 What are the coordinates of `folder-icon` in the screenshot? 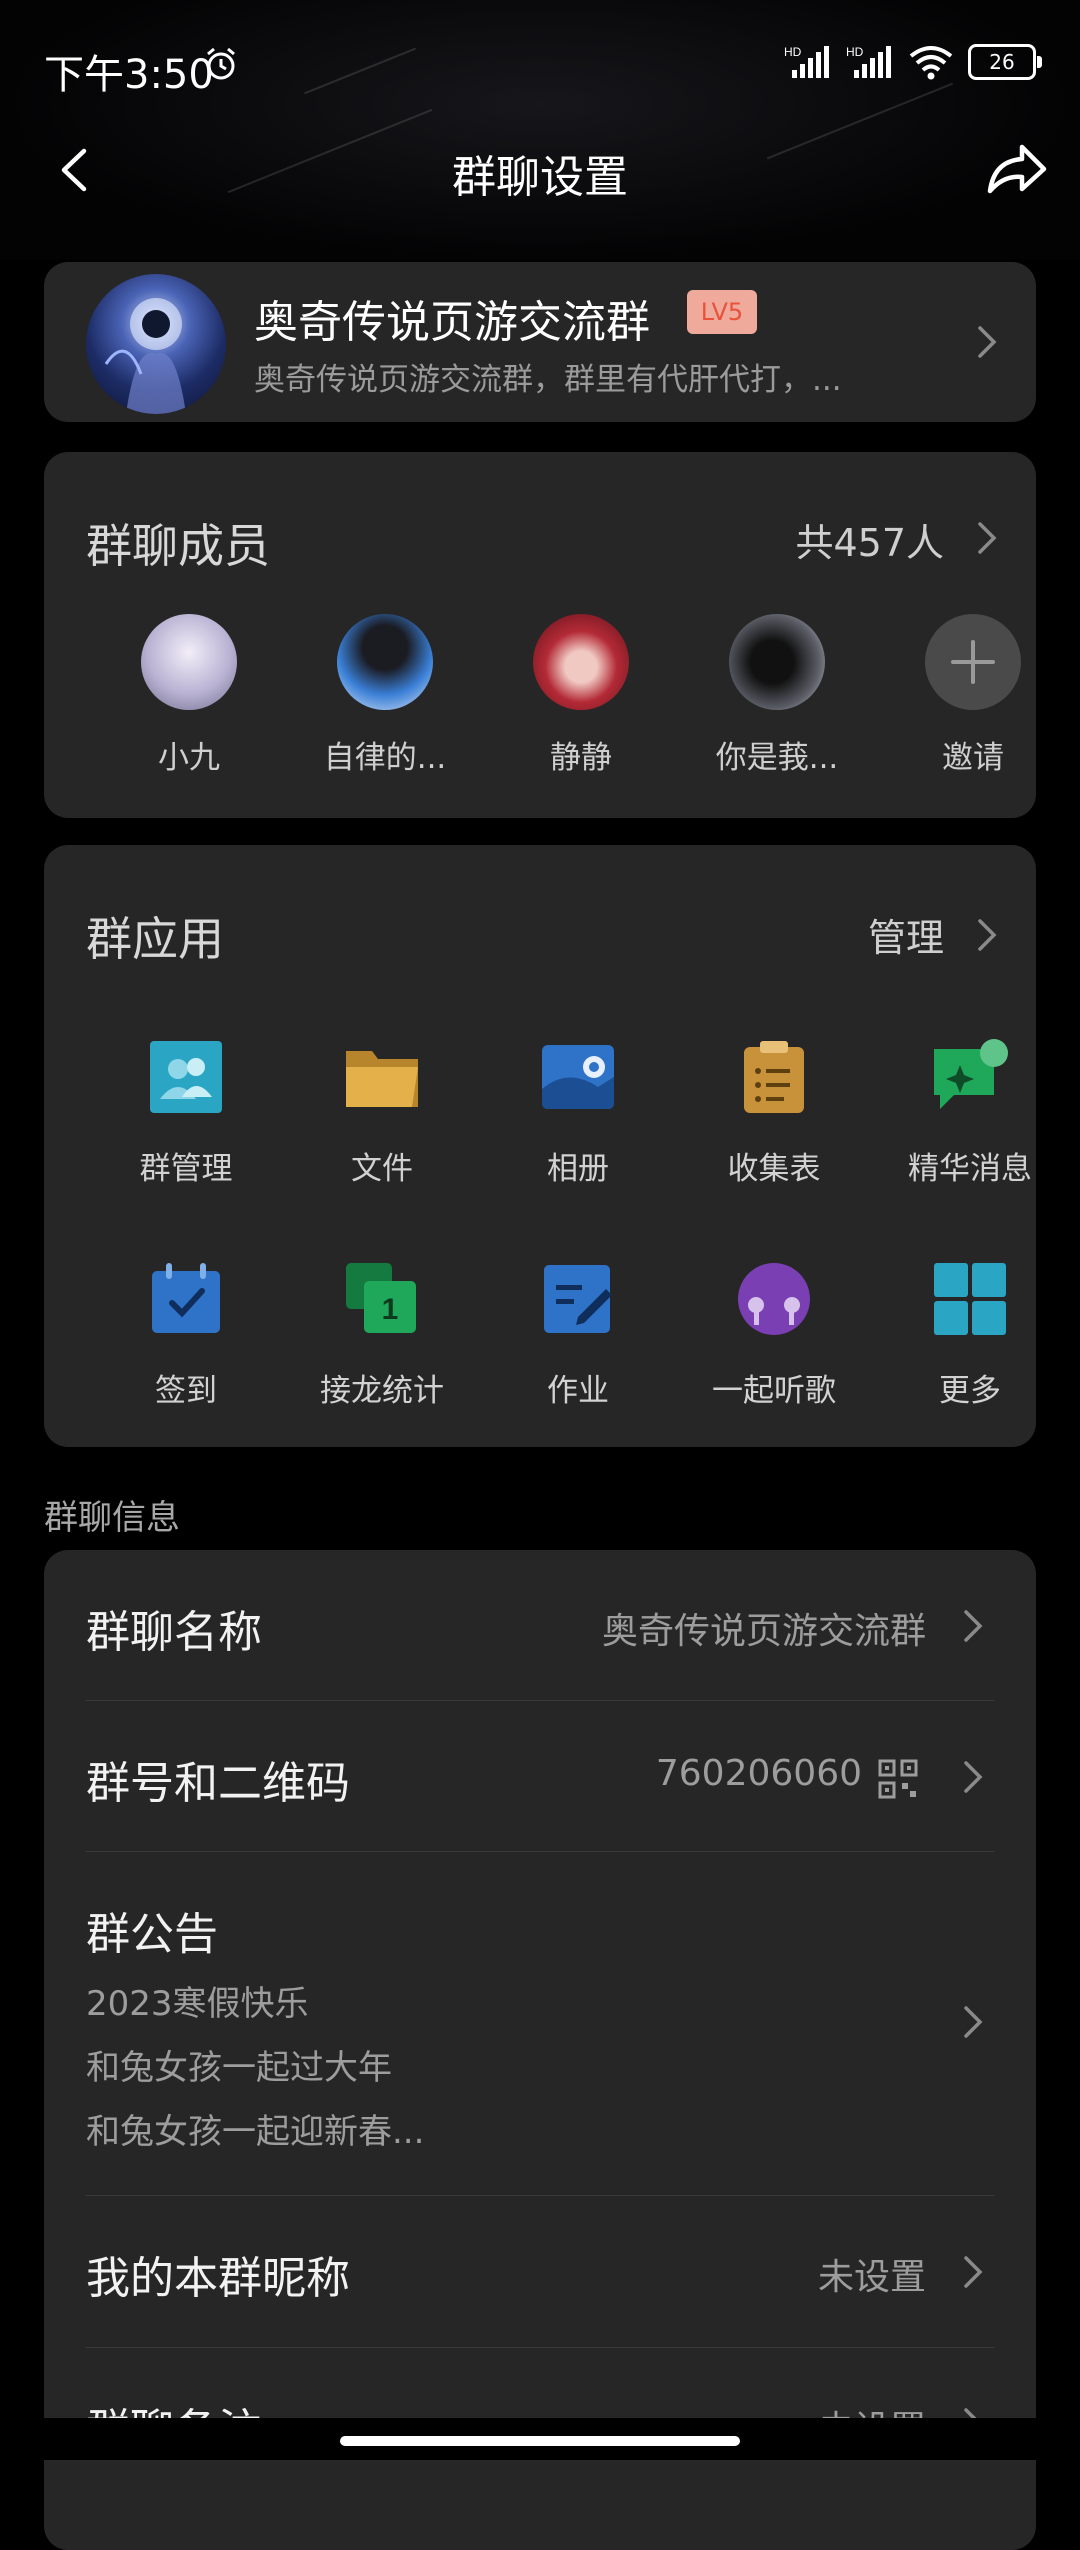 It's located at (382, 1079).